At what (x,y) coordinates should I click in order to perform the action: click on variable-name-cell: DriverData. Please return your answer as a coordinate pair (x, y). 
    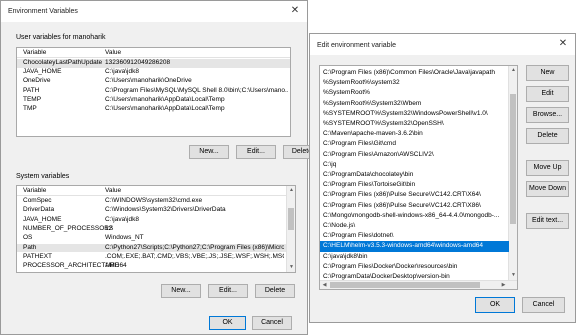
    Looking at the image, I should click on (39, 210).